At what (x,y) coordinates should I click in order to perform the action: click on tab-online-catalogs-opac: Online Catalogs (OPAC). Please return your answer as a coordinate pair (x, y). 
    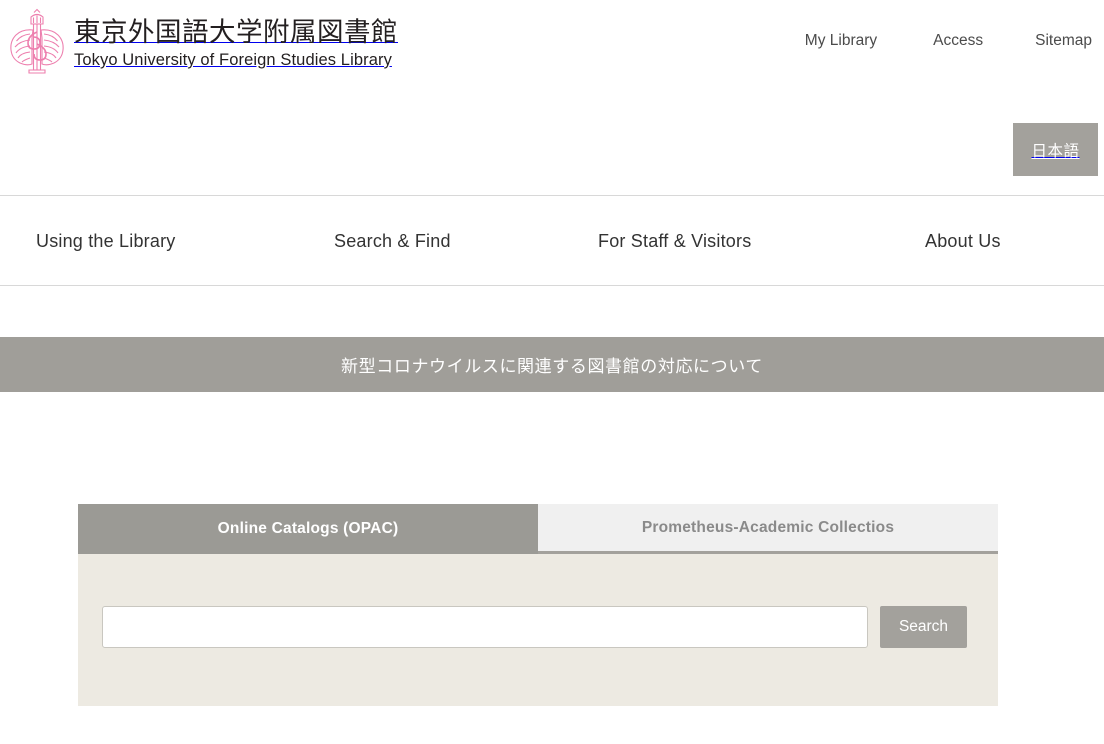
    Looking at the image, I should click on (308, 529).